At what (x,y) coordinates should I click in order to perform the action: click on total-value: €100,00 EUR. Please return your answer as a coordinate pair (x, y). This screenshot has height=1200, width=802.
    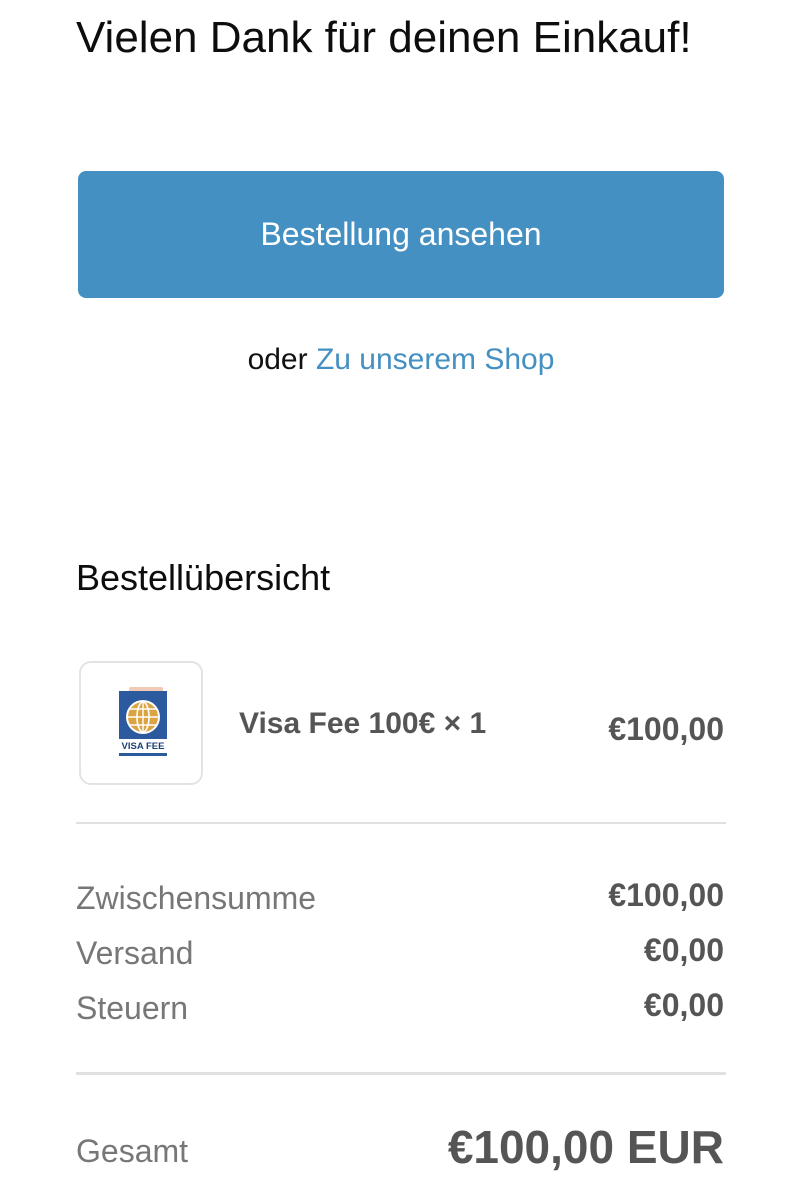
    Looking at the image, I should click on (585, 1147).